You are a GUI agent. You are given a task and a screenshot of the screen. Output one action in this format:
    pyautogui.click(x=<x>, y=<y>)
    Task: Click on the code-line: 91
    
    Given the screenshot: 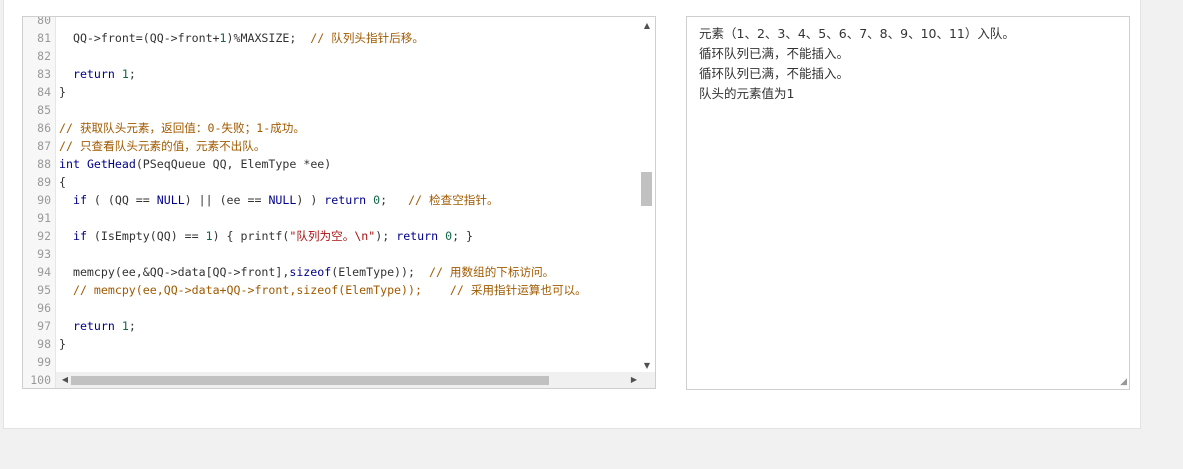 What is the action you would take?
    pyautogui.click(x=332, y=218)
    